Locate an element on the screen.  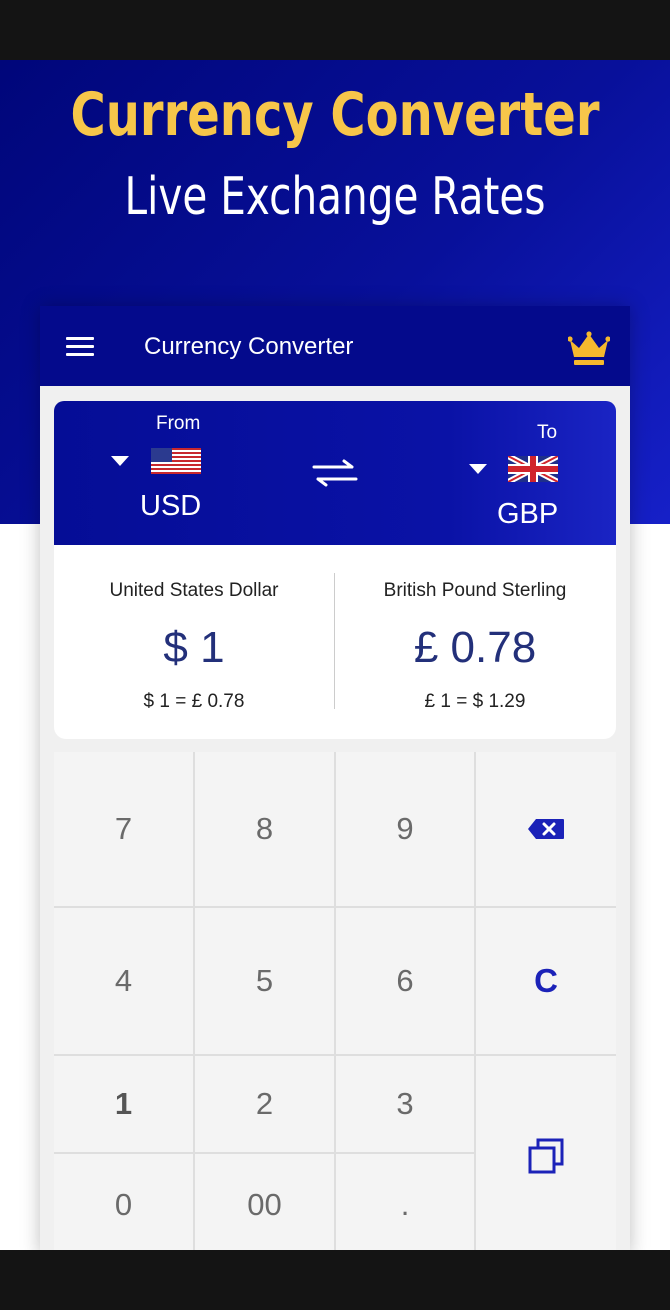
key-label: 0 is located at coordinates (123, 1204).